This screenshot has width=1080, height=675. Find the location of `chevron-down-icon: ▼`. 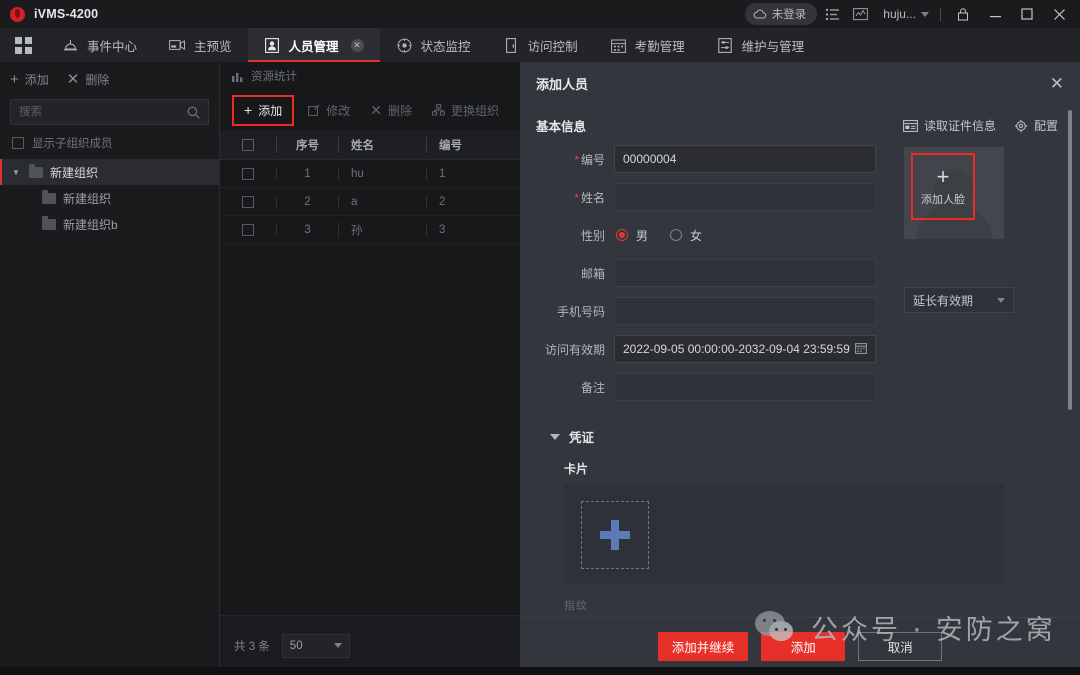

chevron-down-icon: ▼ is located at coordinates (17, 172).